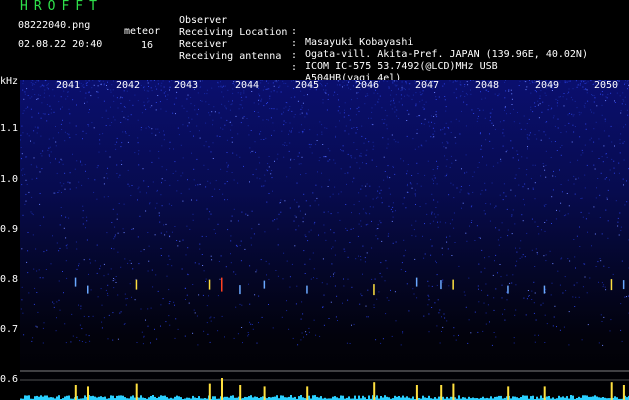 The width and height of the screenshot is (629, 400). I want to click on y-tick-label: 0.8, so click(9, 279).